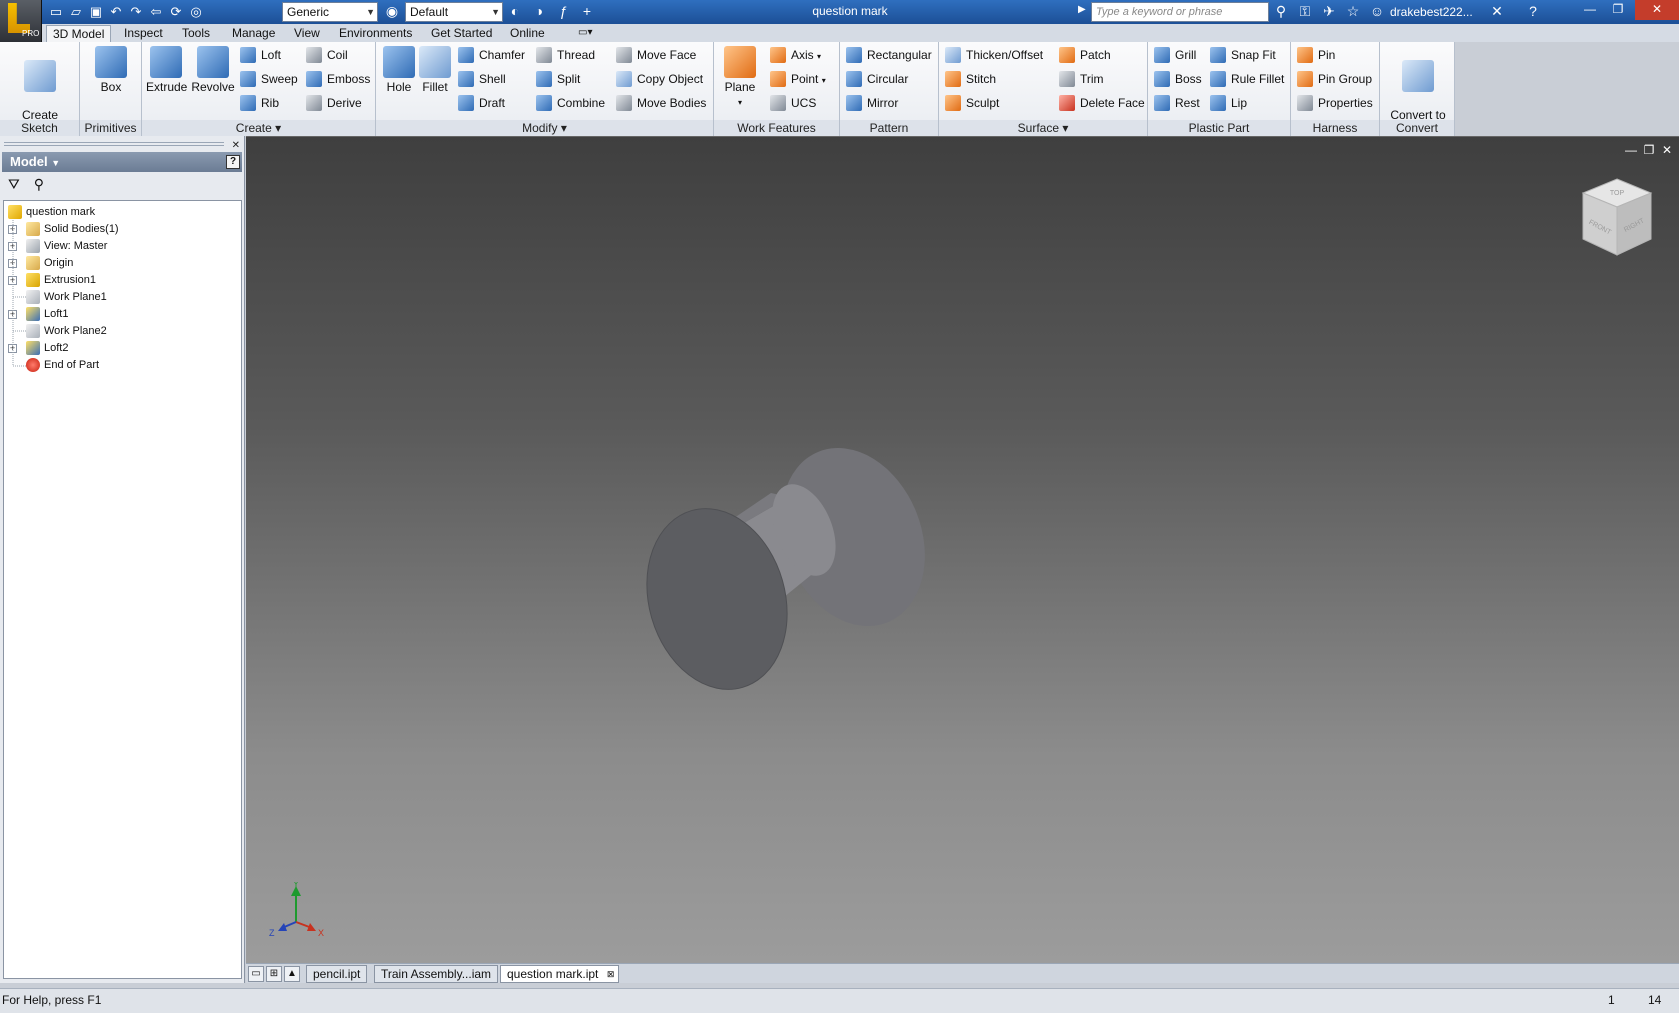 This screenshot has height=1013, width=1679. I want to click on coil-button: Coil, so click(327, 55).